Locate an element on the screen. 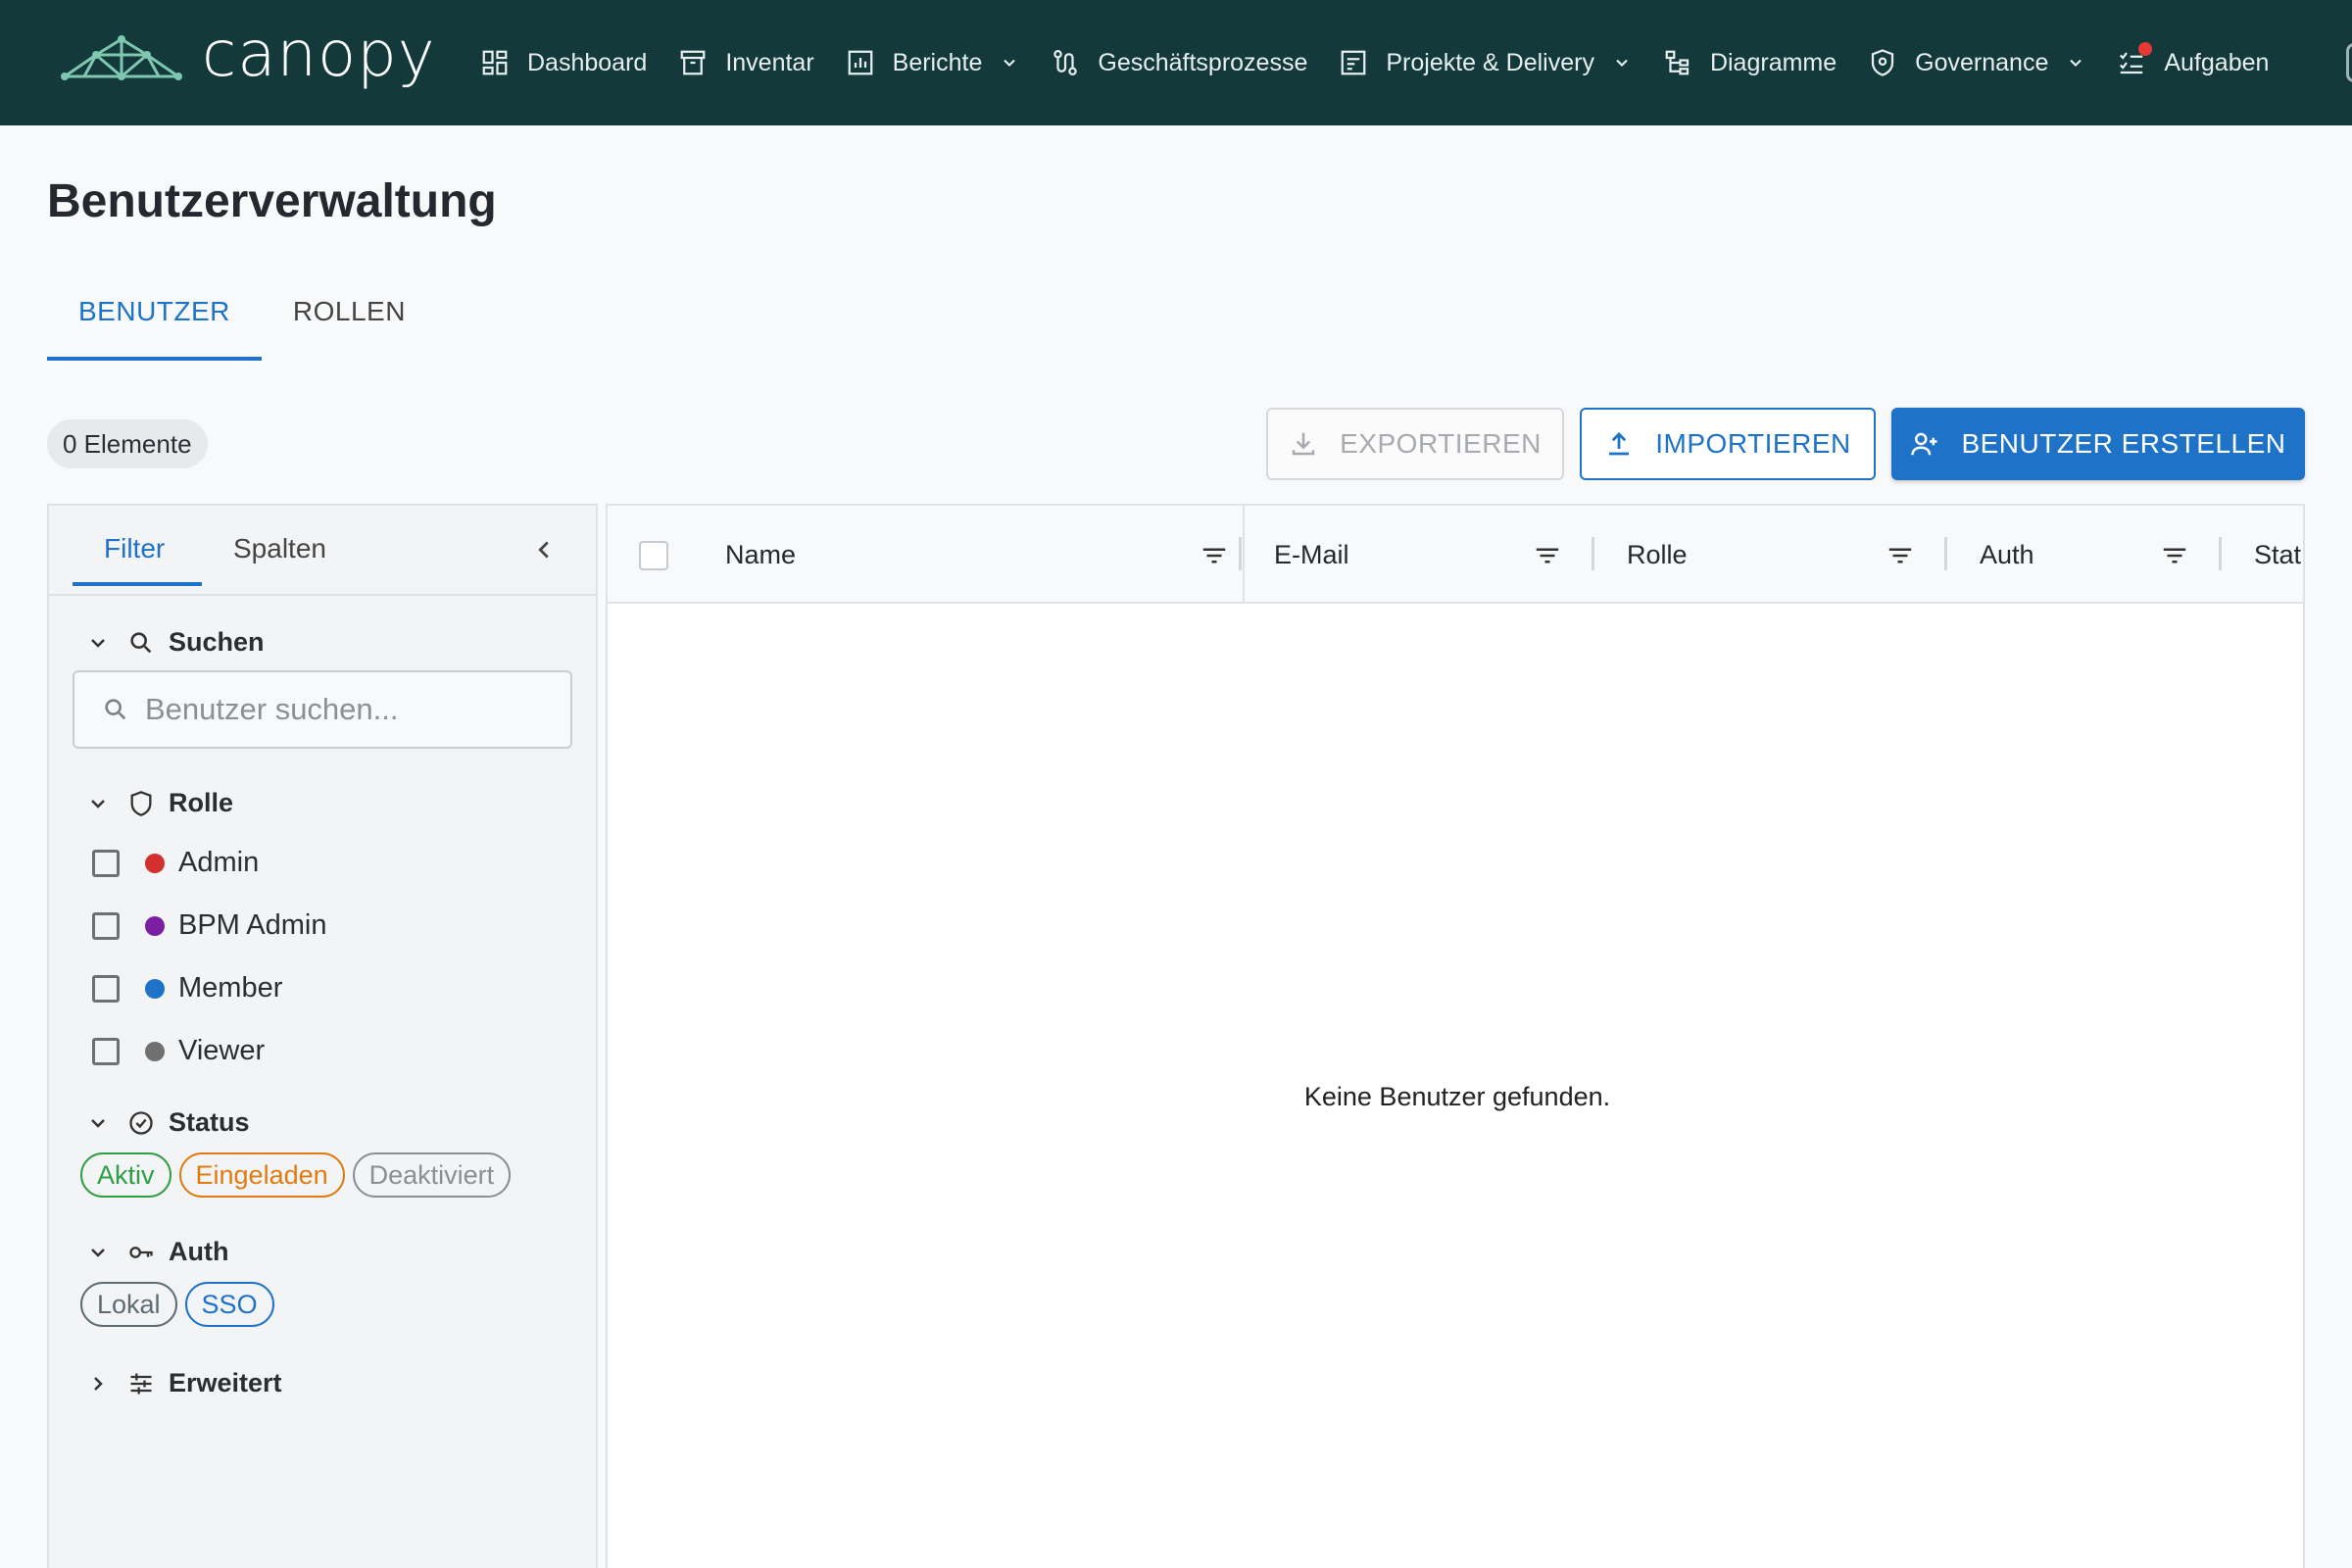 Image resolution: width=2352 pixels, height=1568 pixels. role-option-viewer: Viewer is located at coordinates (178, 1051).